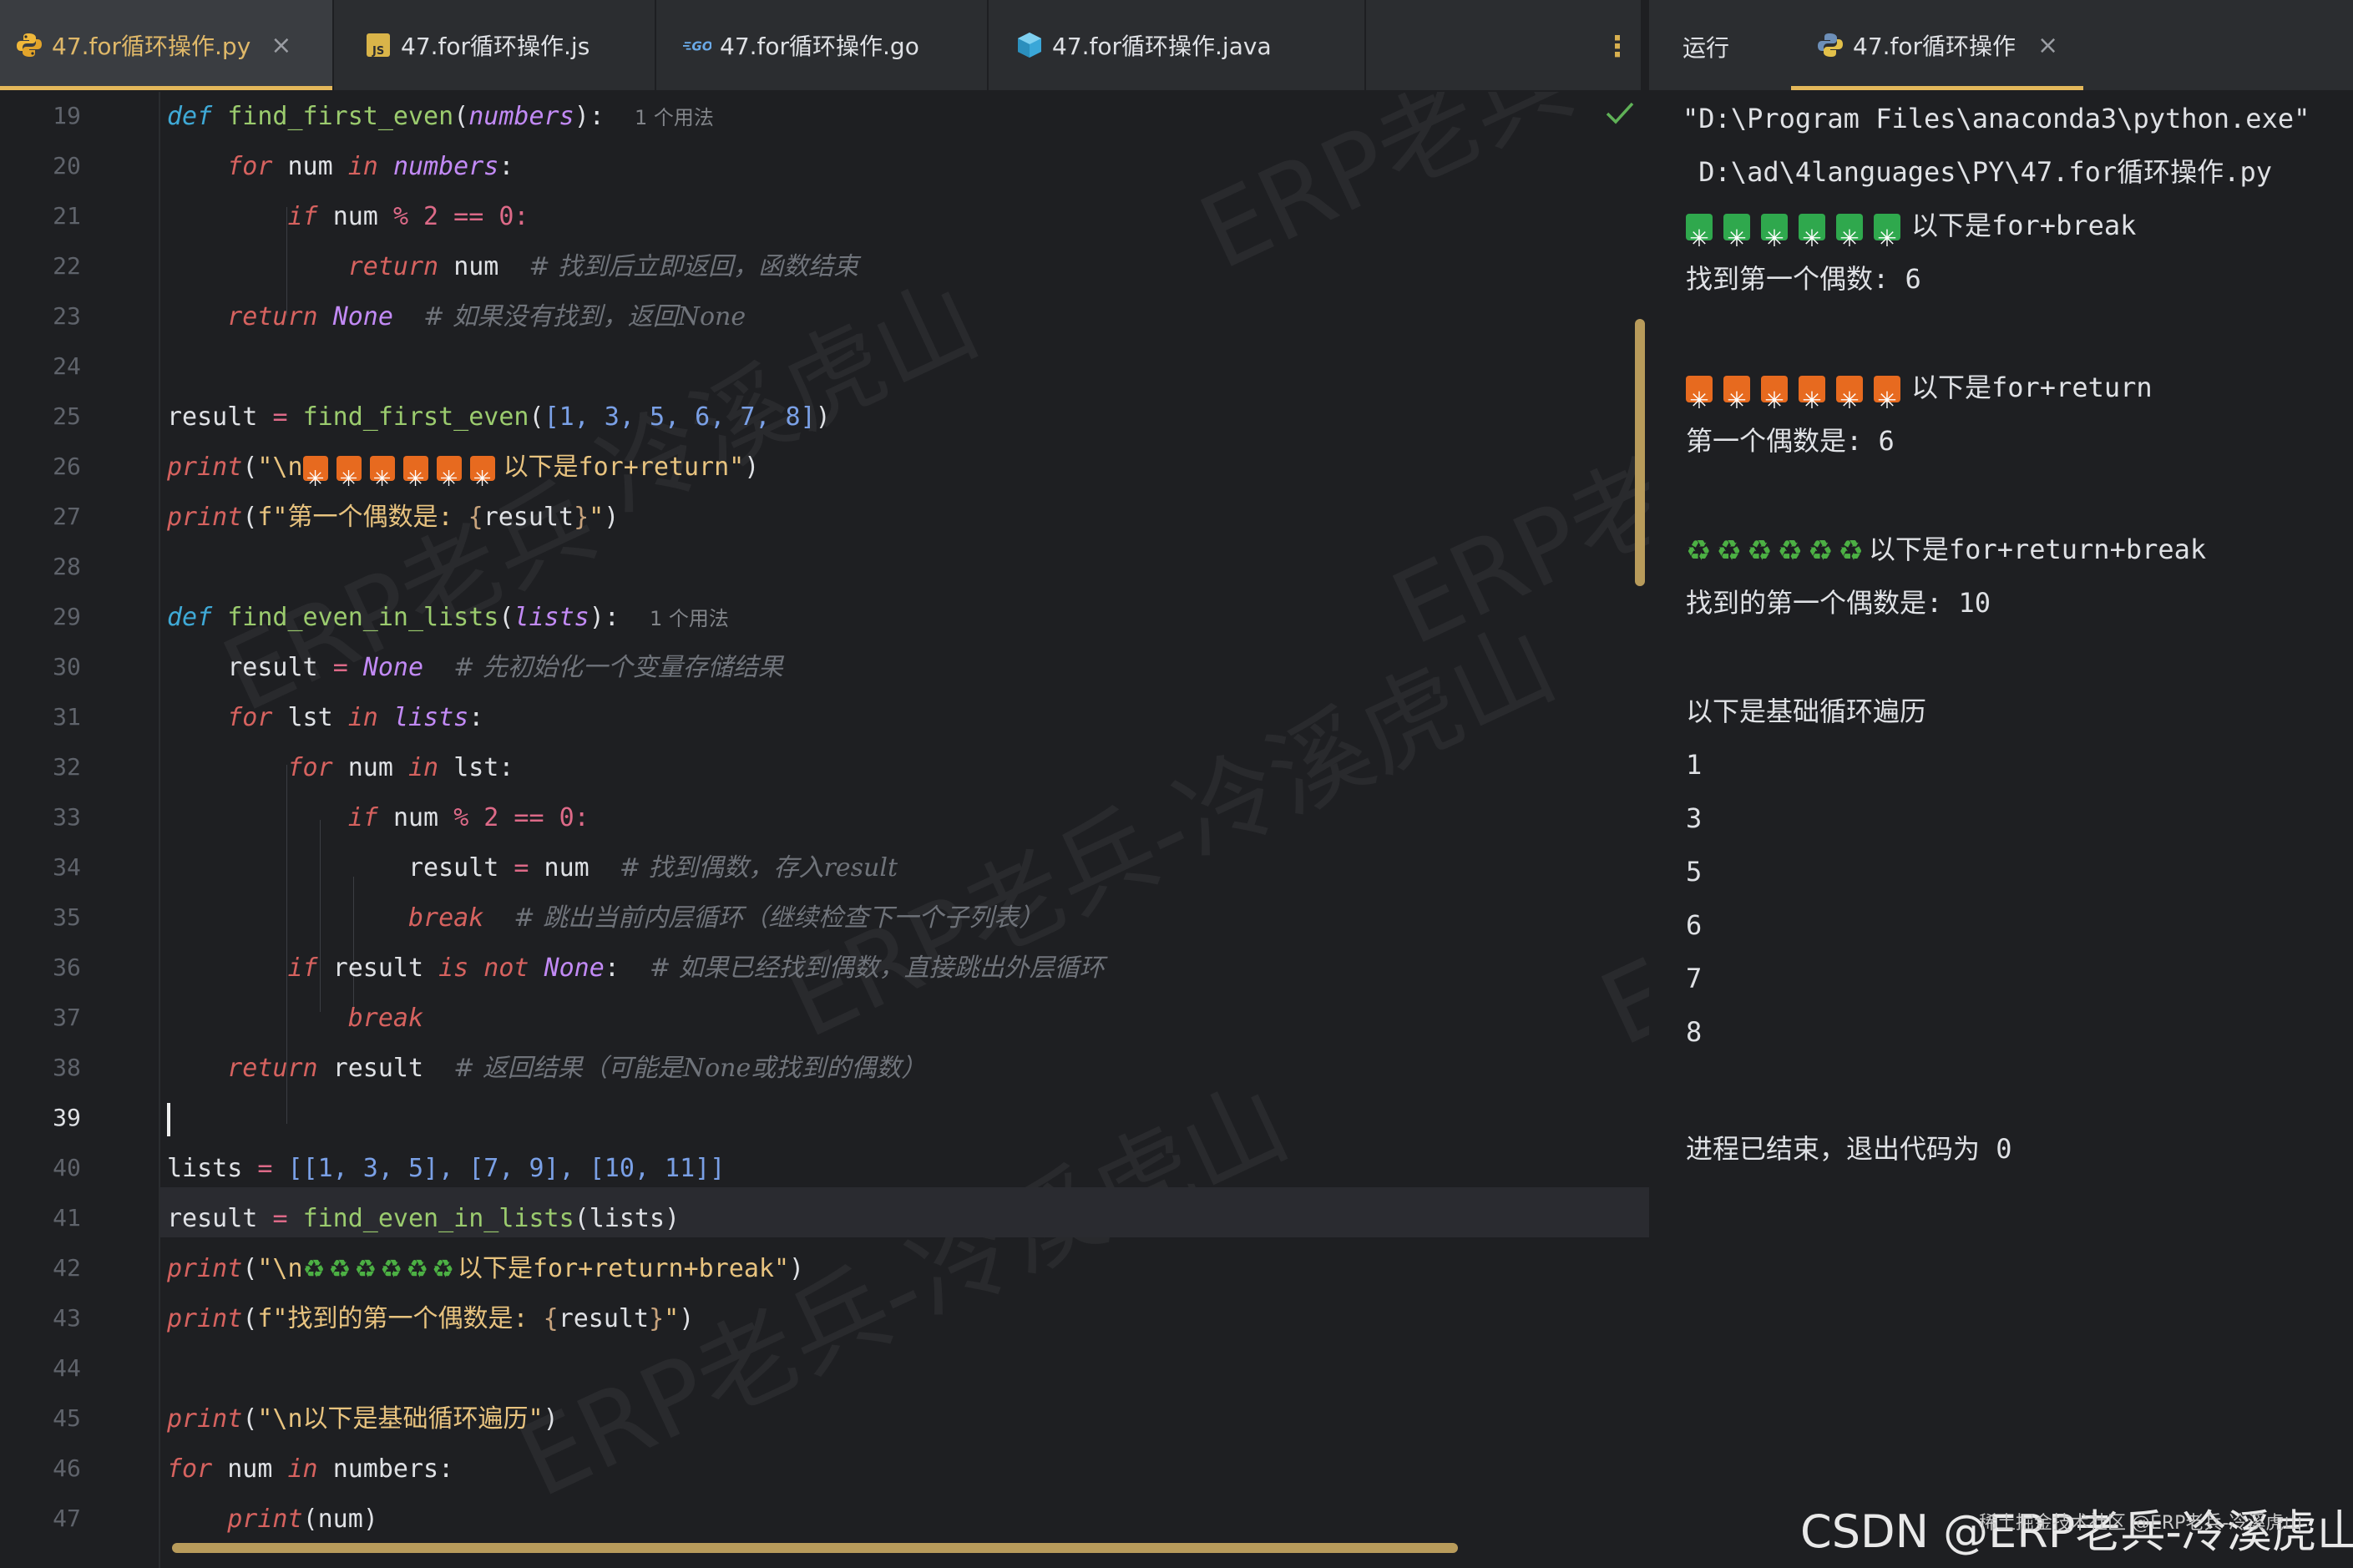  I want to click on line-number: 36, so click(67, 967).